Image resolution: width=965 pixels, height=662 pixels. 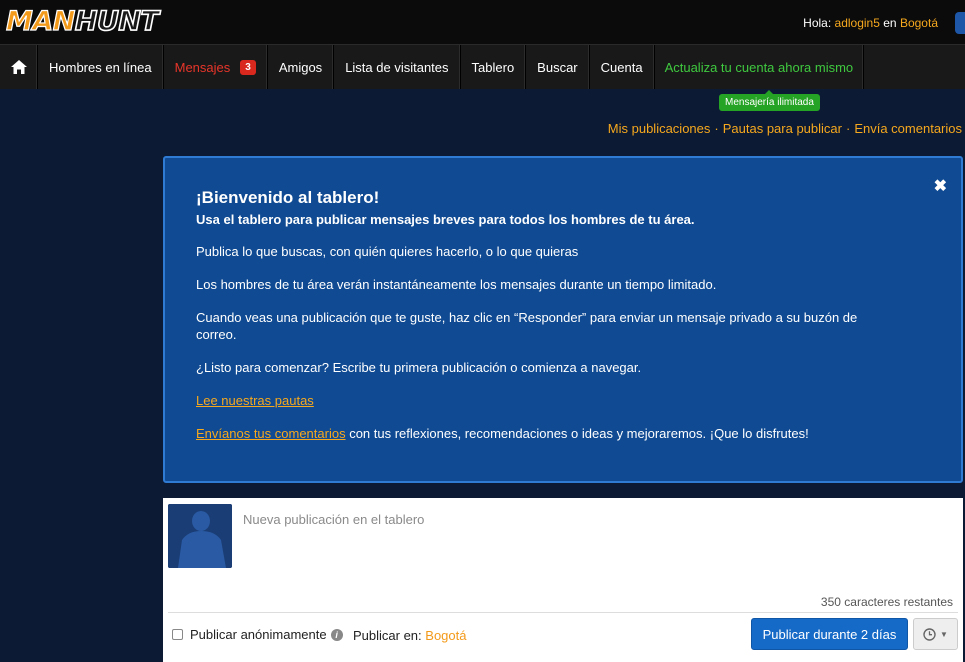 I want to click on duration-dropdown: ▼, so click(x=935, y=634).